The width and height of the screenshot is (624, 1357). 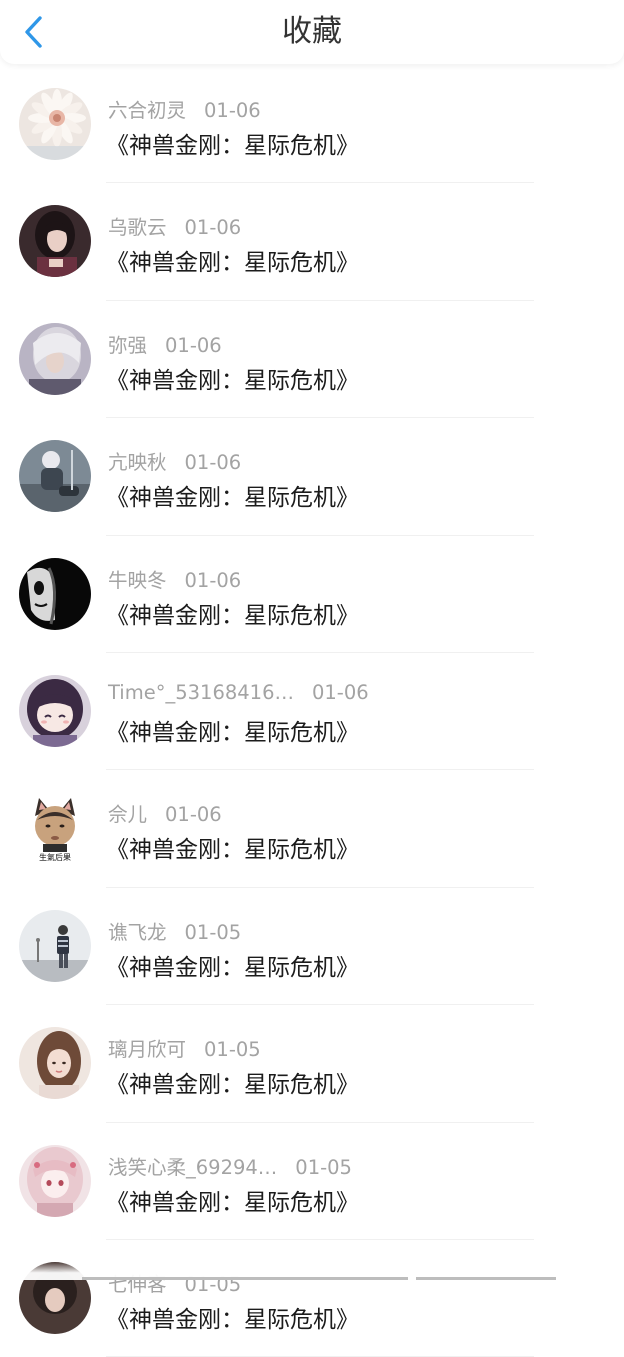 What do you see at coordinates (137, 932) in the screenshot?
I see `user-name: 谯飞龙` at bounding box center [137, 932].